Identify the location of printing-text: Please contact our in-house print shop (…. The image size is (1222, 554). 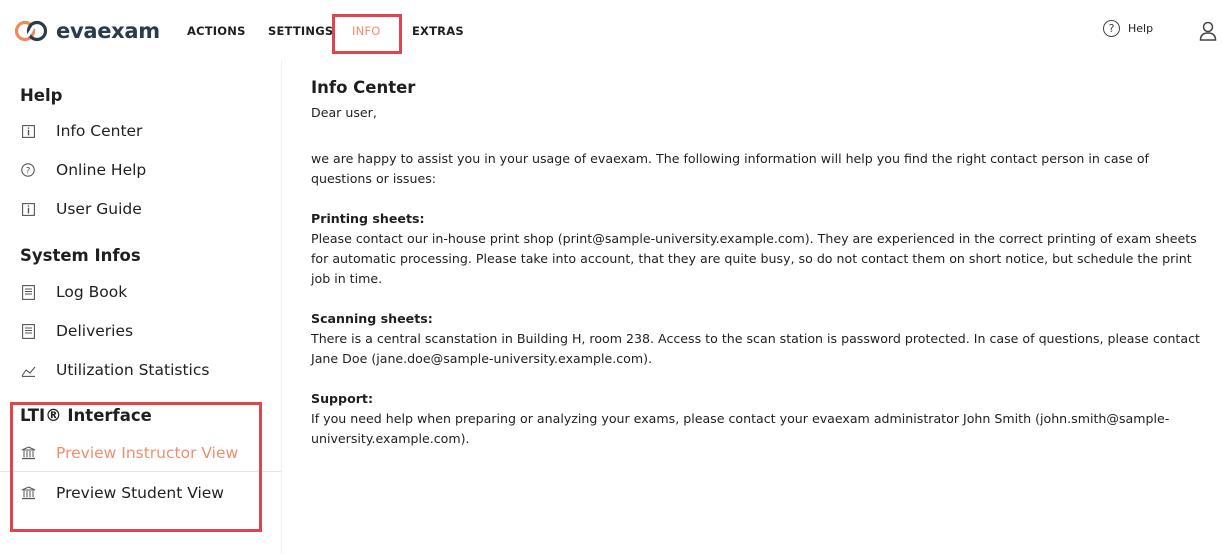
(754, 258).